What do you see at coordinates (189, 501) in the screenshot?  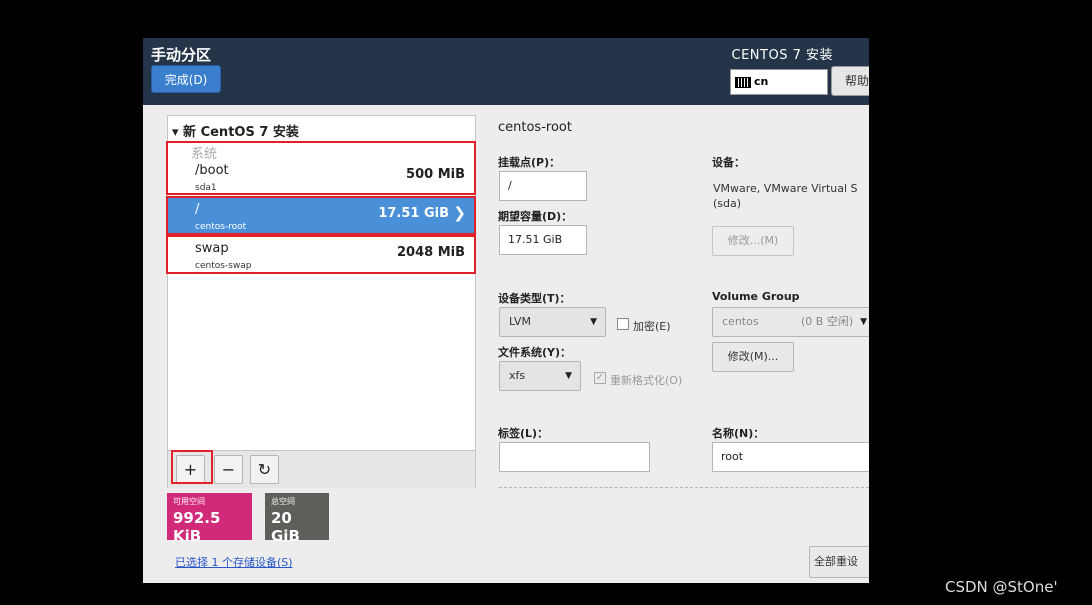 I see `available-space-label: 可用空间` at bounding box center [189, 501].